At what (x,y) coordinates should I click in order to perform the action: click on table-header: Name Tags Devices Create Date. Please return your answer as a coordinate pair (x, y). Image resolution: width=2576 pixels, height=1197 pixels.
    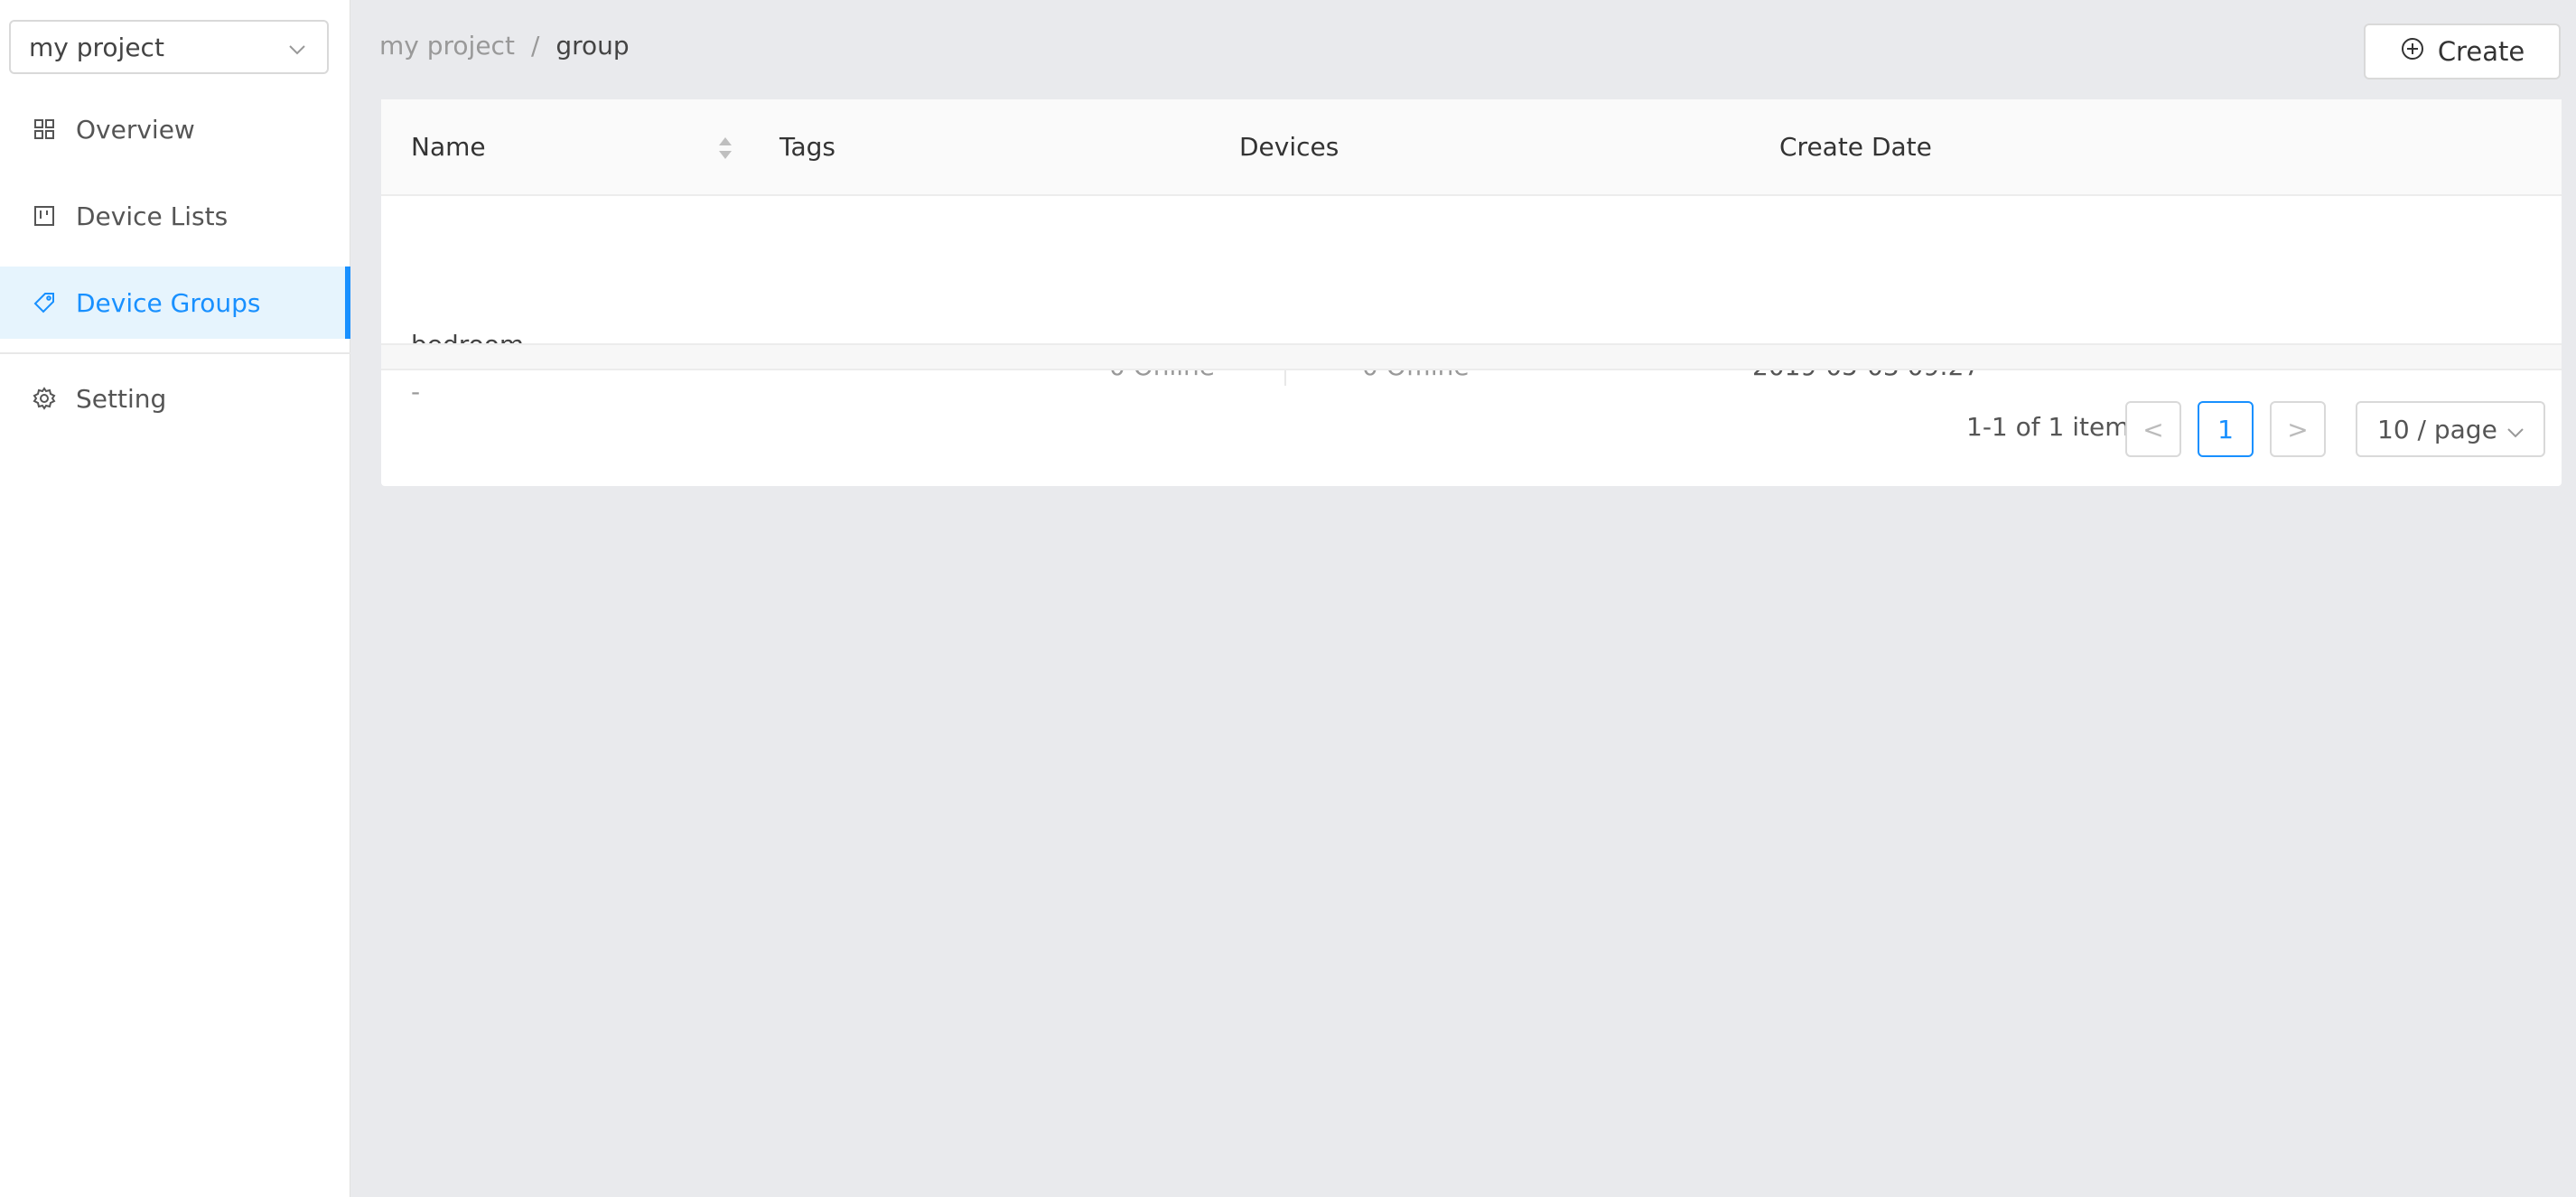
    Looking at the image, I should click on (1471, 147).